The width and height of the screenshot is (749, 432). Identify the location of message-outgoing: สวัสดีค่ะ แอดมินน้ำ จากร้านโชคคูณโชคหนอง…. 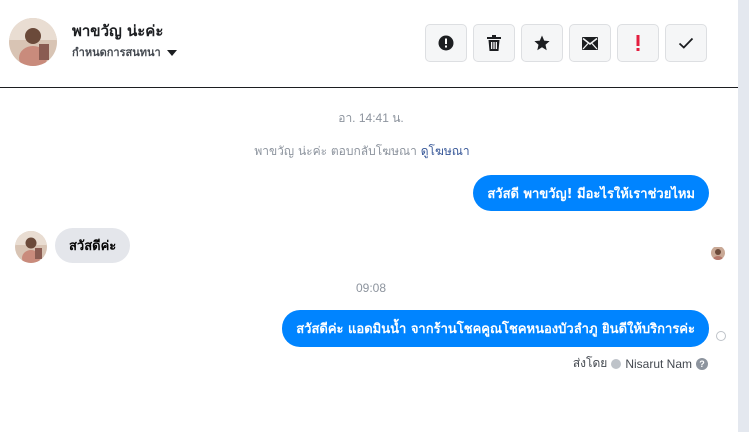
(495, 328).